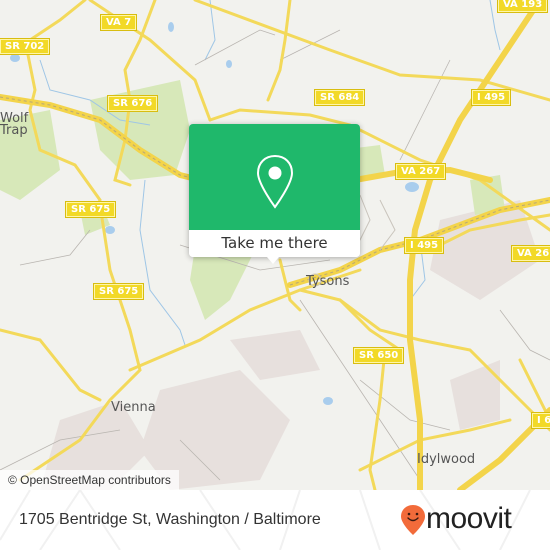  I want to click on place-label-idylwood: Idylwood, so click(446, 459).